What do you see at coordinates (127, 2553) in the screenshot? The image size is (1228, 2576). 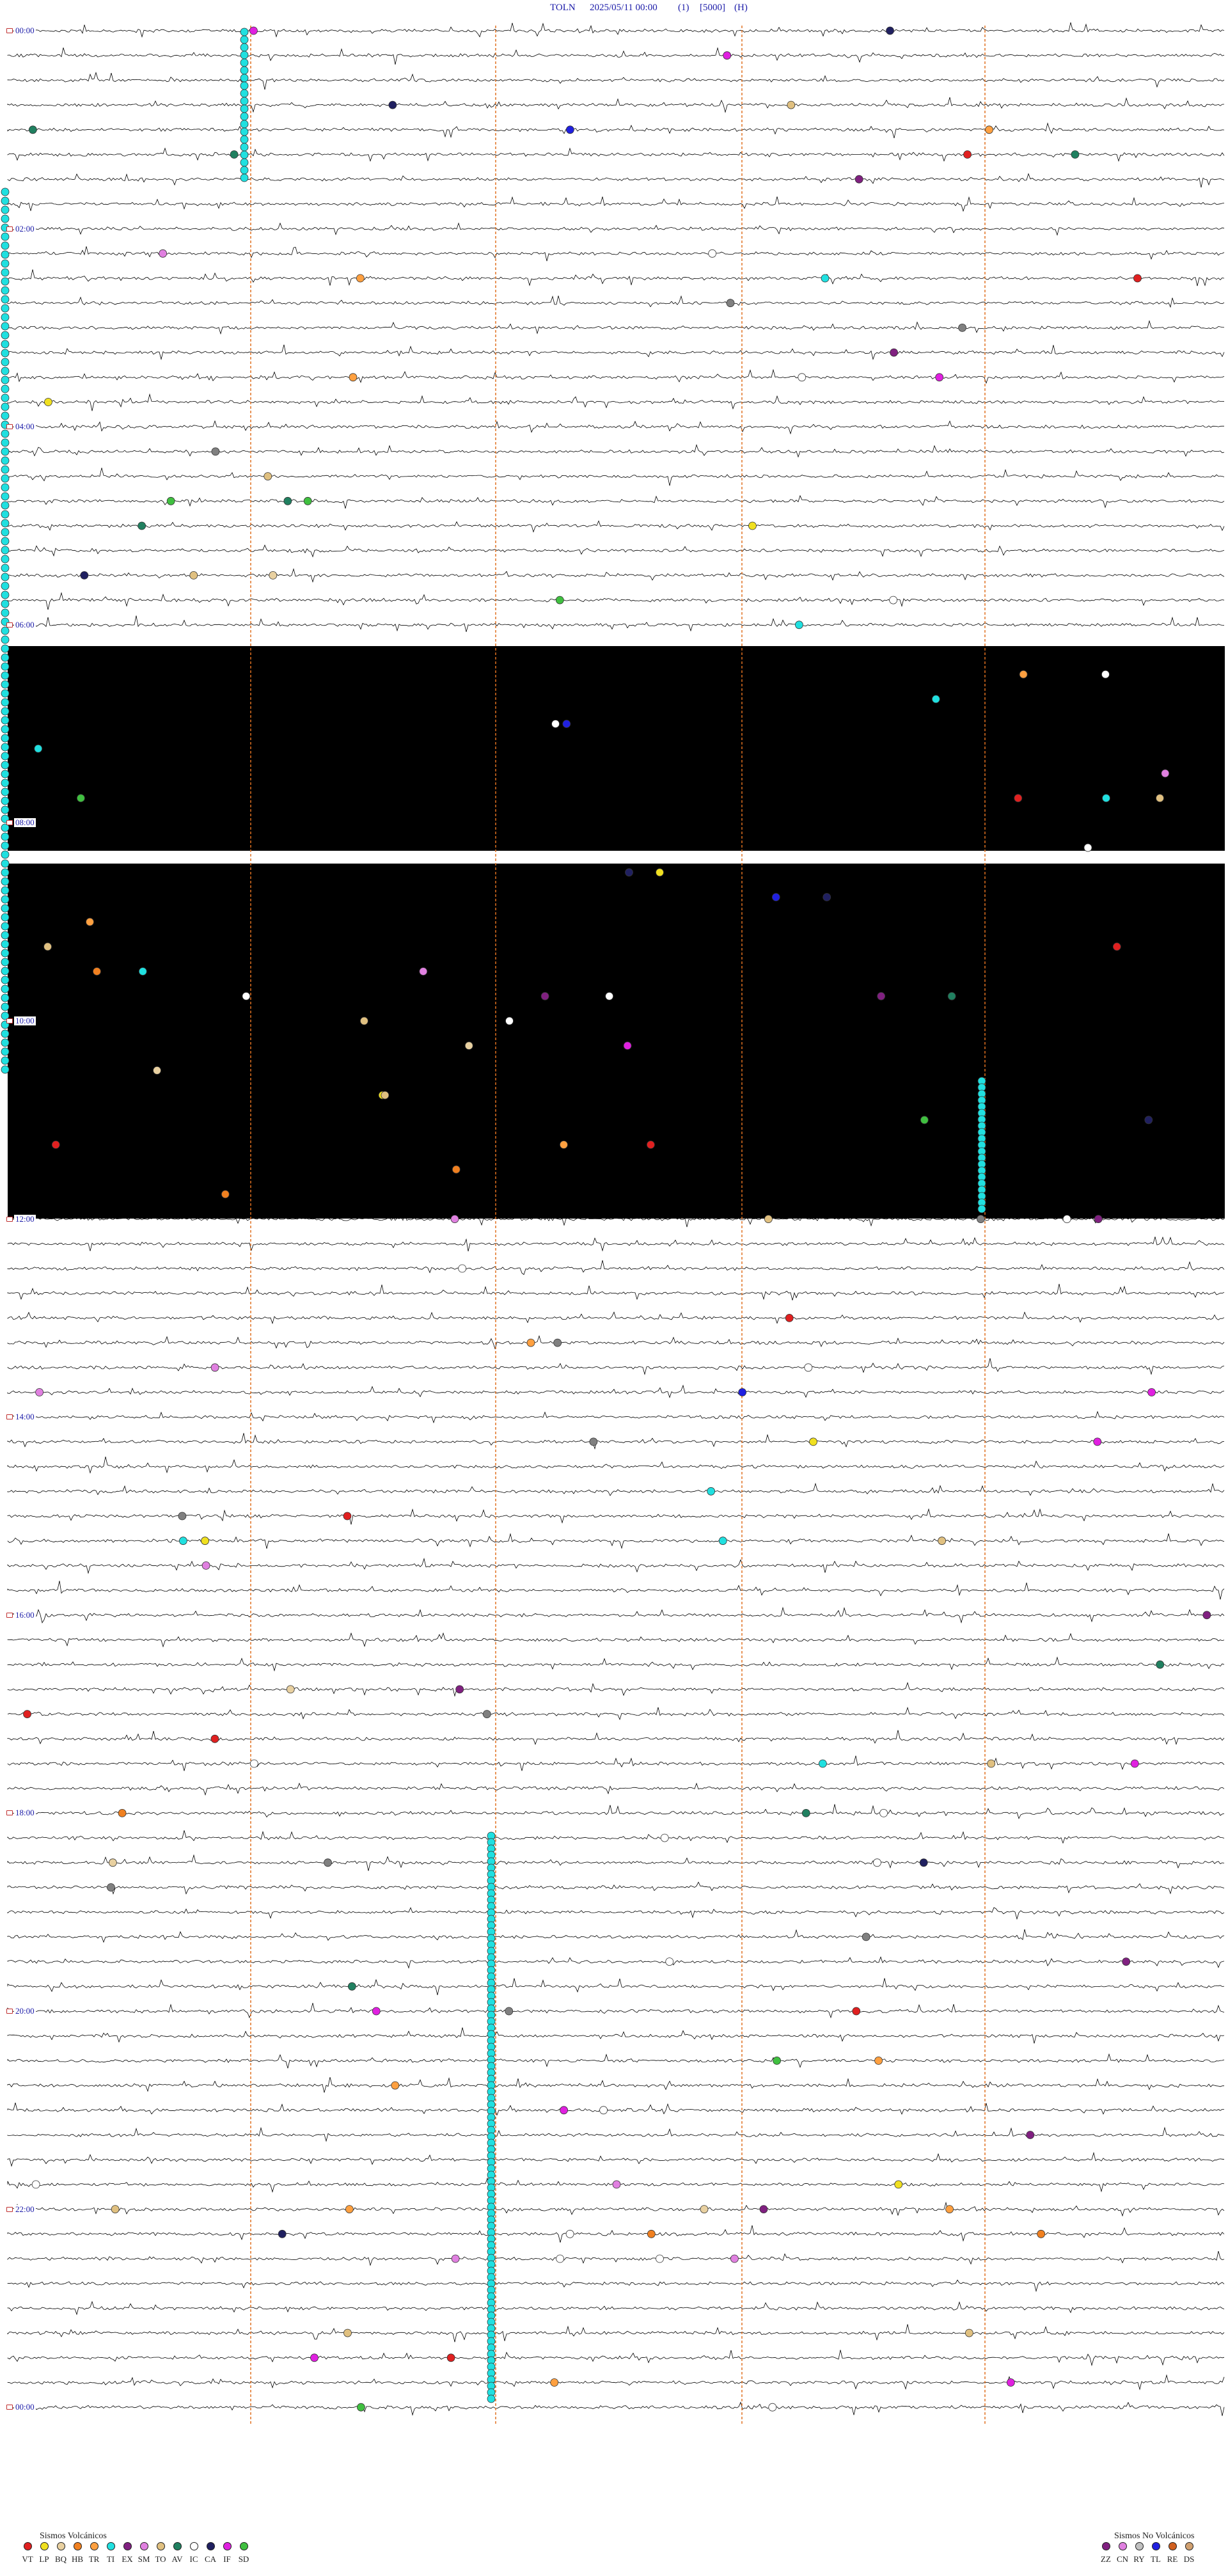 I see `legend-volcanic-ex: EX` at bounding box center [127, 2553].